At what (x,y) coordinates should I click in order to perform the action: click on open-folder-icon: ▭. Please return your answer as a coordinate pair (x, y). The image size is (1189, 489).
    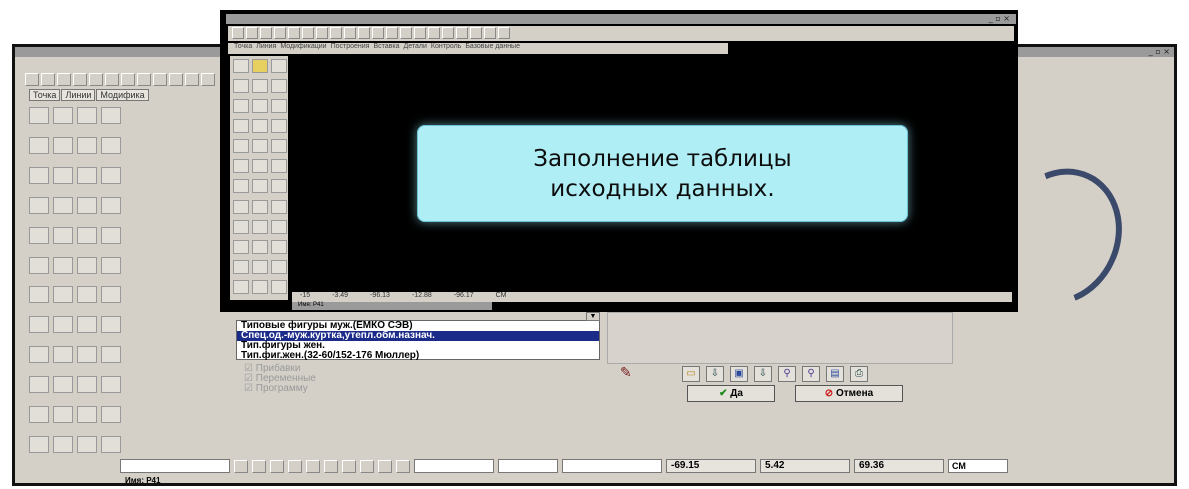
    Looking at the image, I should click on (691, 374).